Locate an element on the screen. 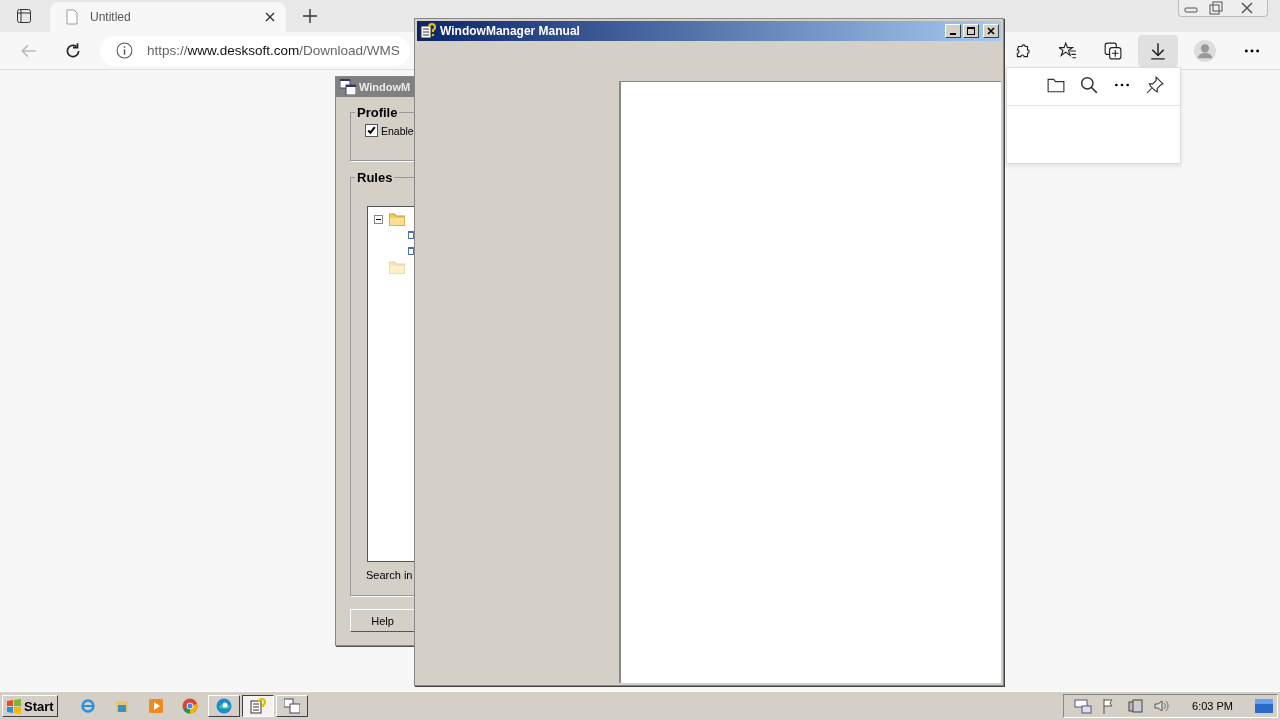 Image resolution: width=1280 pixels, height=720 pixels. maximize-button is located at coordinates (971, 31).